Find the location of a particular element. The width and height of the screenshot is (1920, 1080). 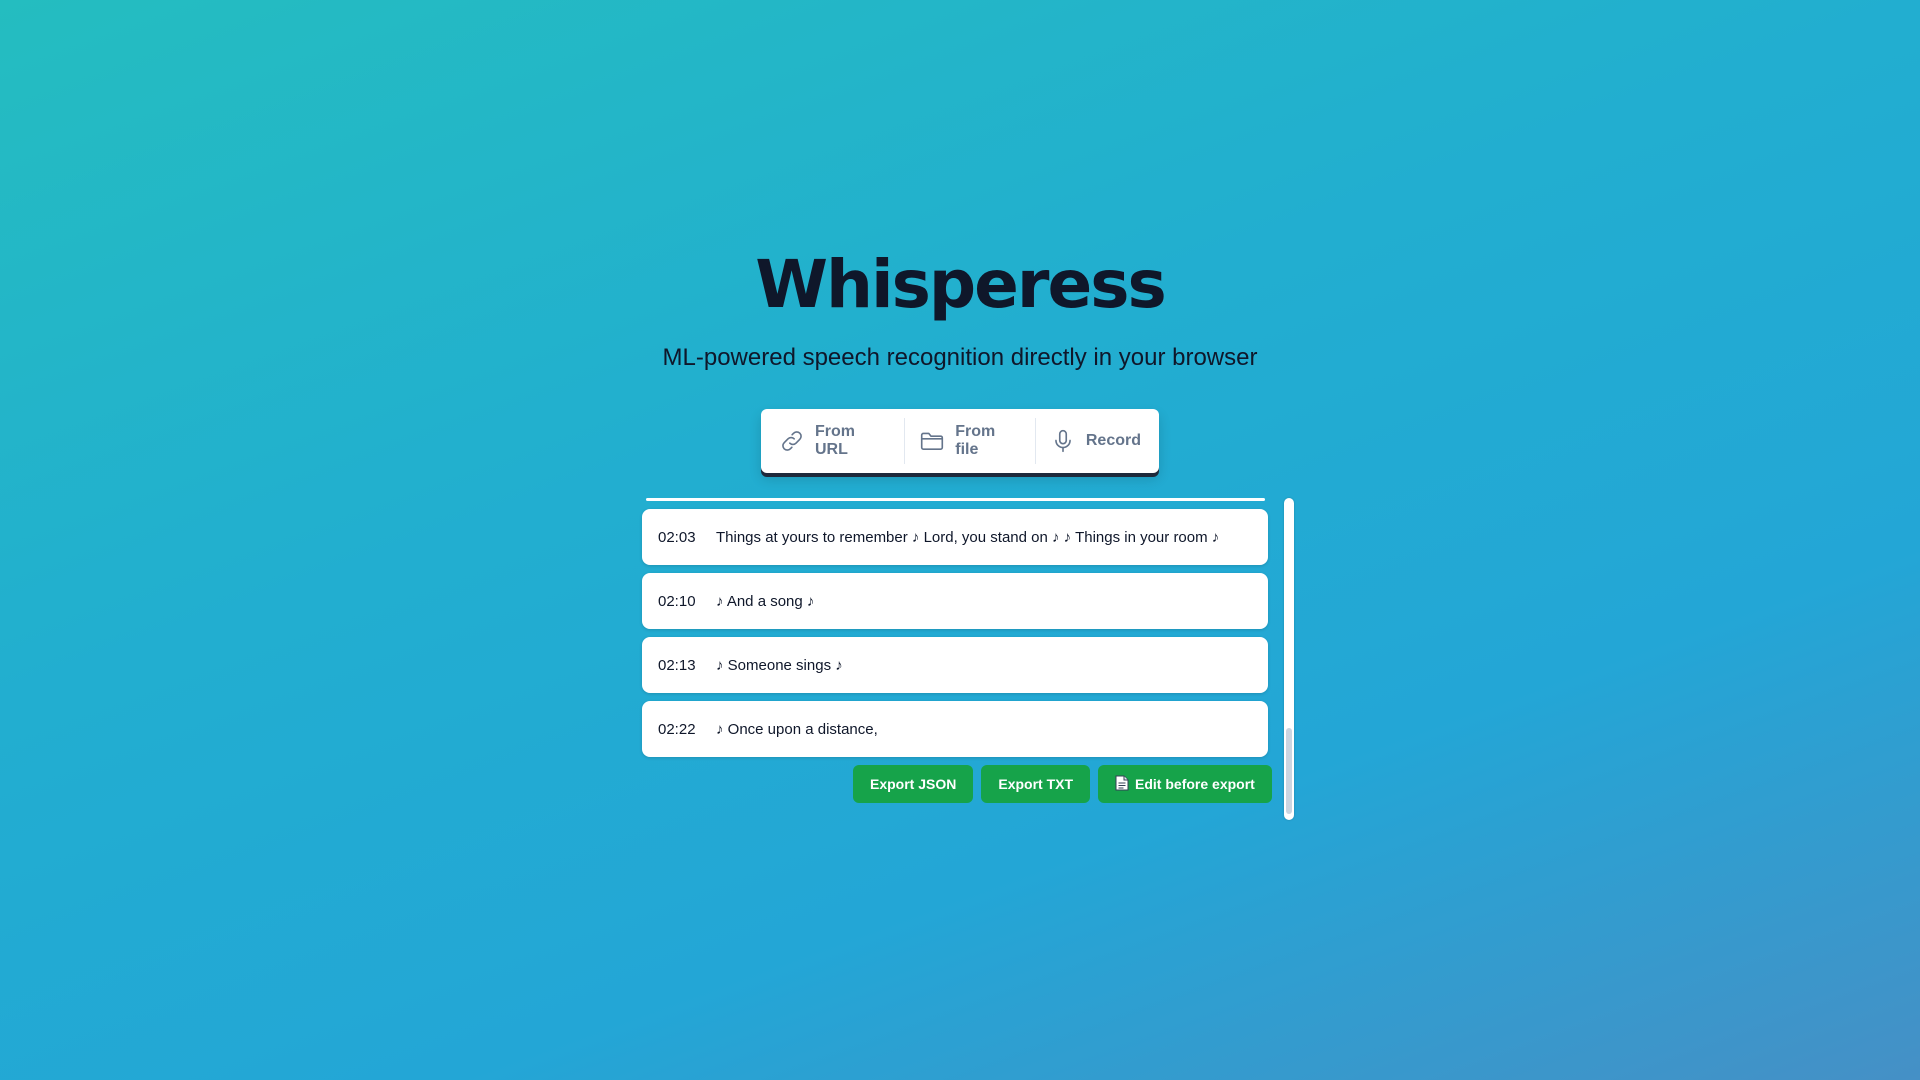

export-txt-button: Export TXT is located at coordinates (1036, 784).